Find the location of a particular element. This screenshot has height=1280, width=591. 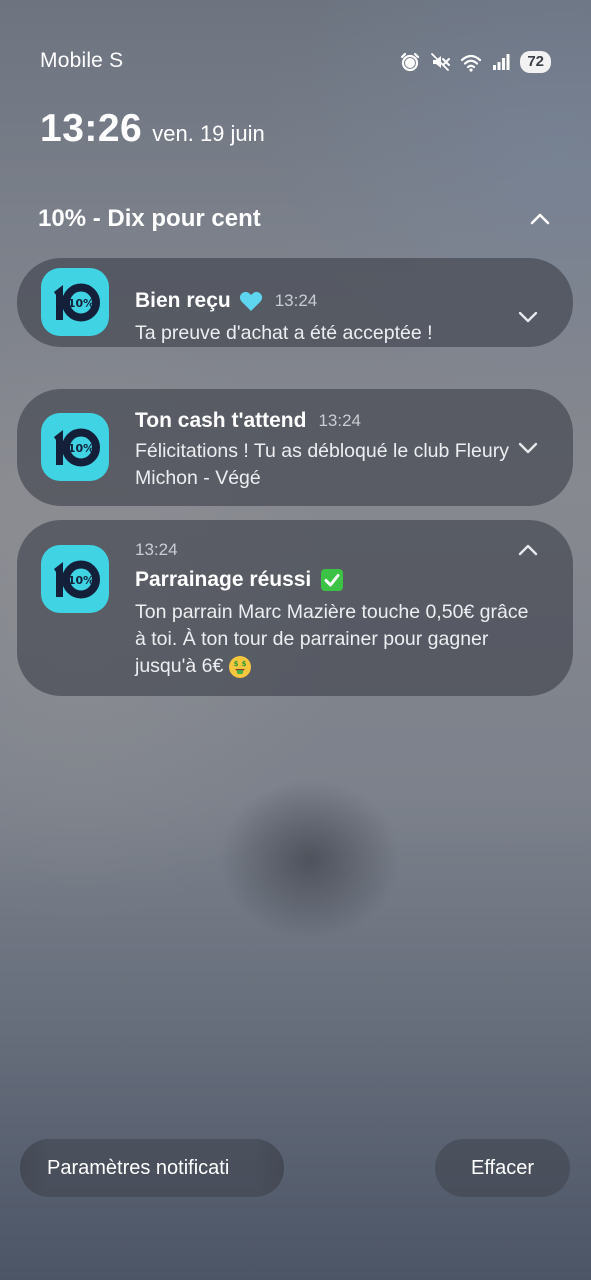

signal-icon is located at coordinates (501, 62).